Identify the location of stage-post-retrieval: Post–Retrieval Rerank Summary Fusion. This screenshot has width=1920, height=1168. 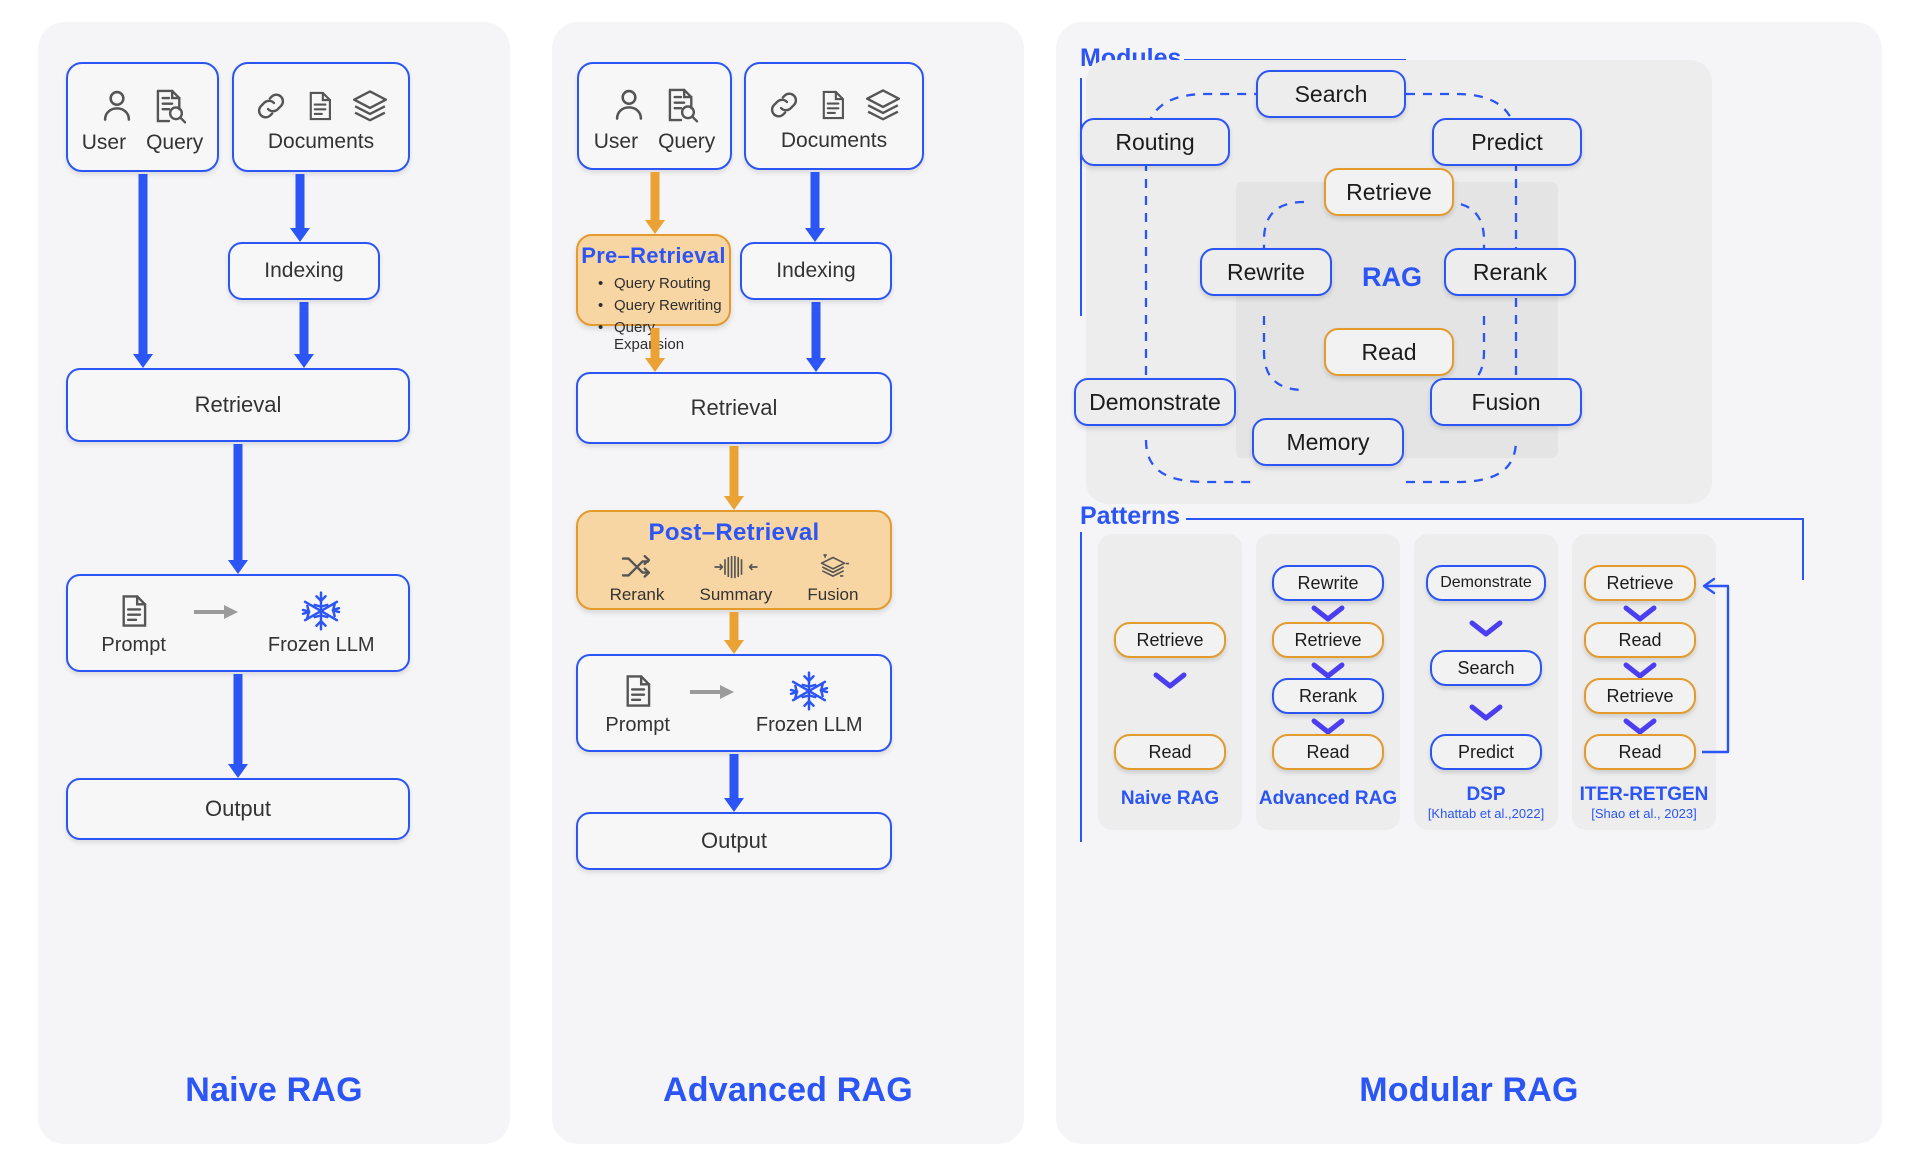
(734, 560).